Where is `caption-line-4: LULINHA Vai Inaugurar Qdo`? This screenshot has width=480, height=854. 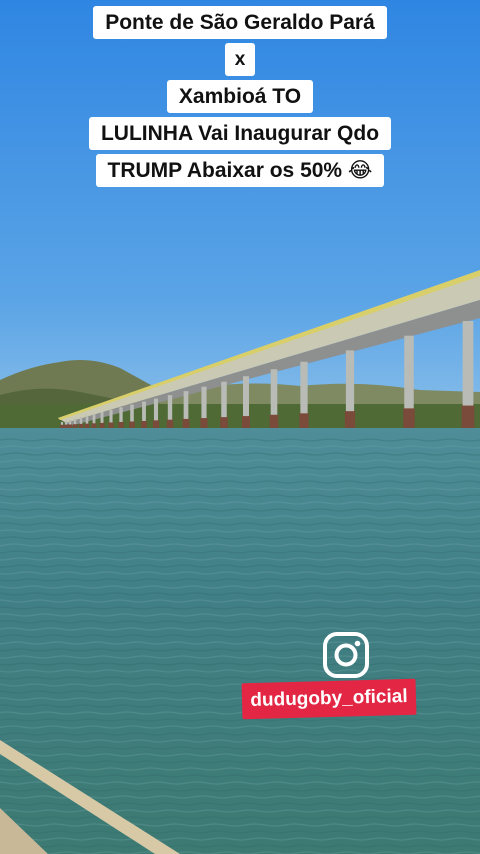 caption-line-4: LULINHA Vai Inaugurar Qdo is located at coordinates (240, 133).